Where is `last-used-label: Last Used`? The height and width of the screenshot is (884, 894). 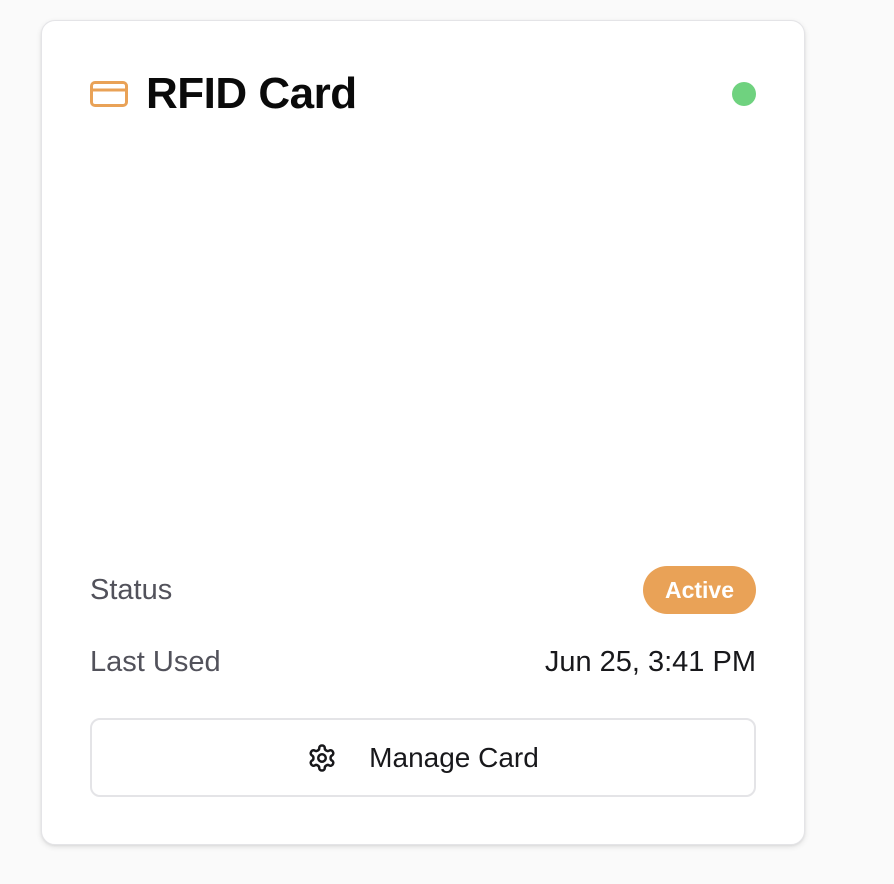
last-used-label: Last Used is located at coordinates (155, 661).